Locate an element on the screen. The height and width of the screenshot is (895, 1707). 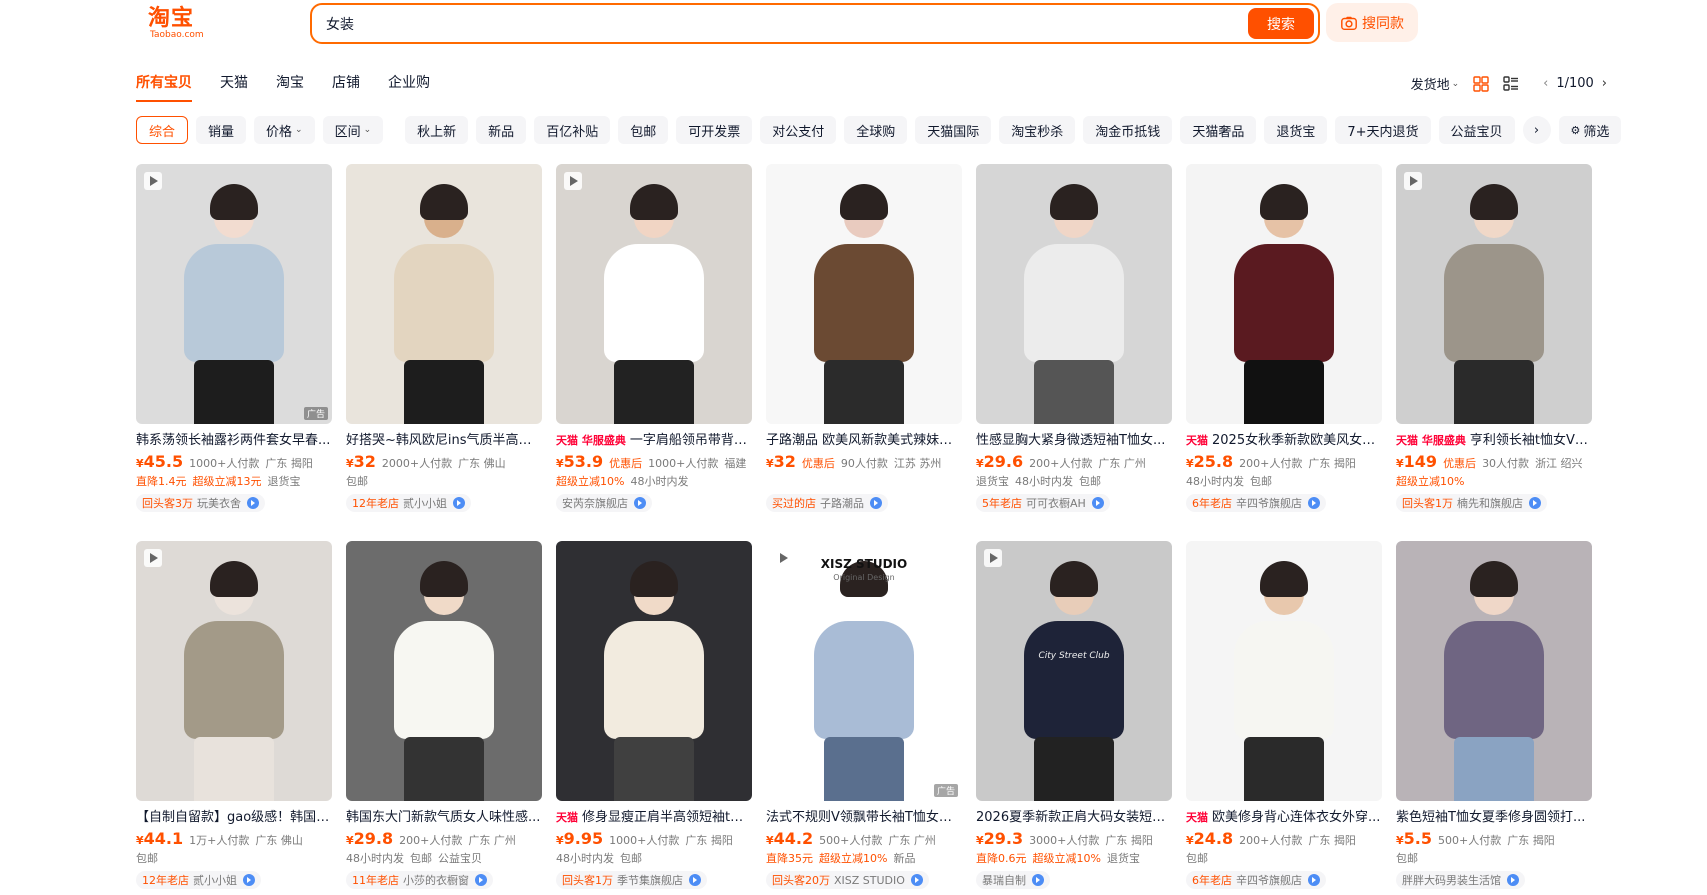
studio-sub-label: Original Design is located at coordinates (864, 577).